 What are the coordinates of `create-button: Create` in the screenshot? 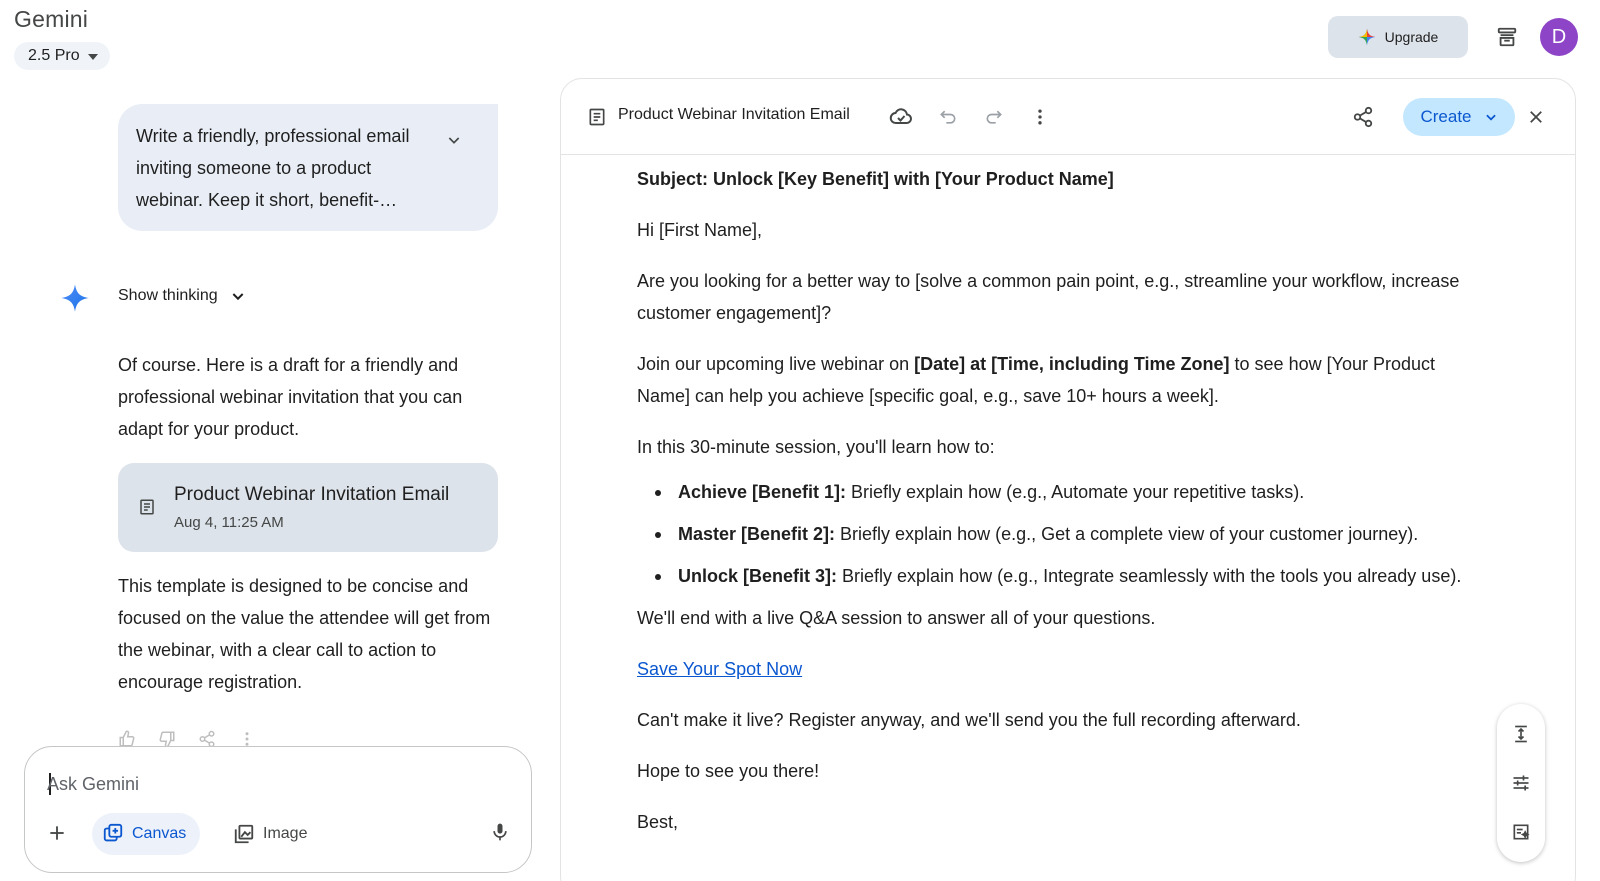 It's located at (1459, 117).